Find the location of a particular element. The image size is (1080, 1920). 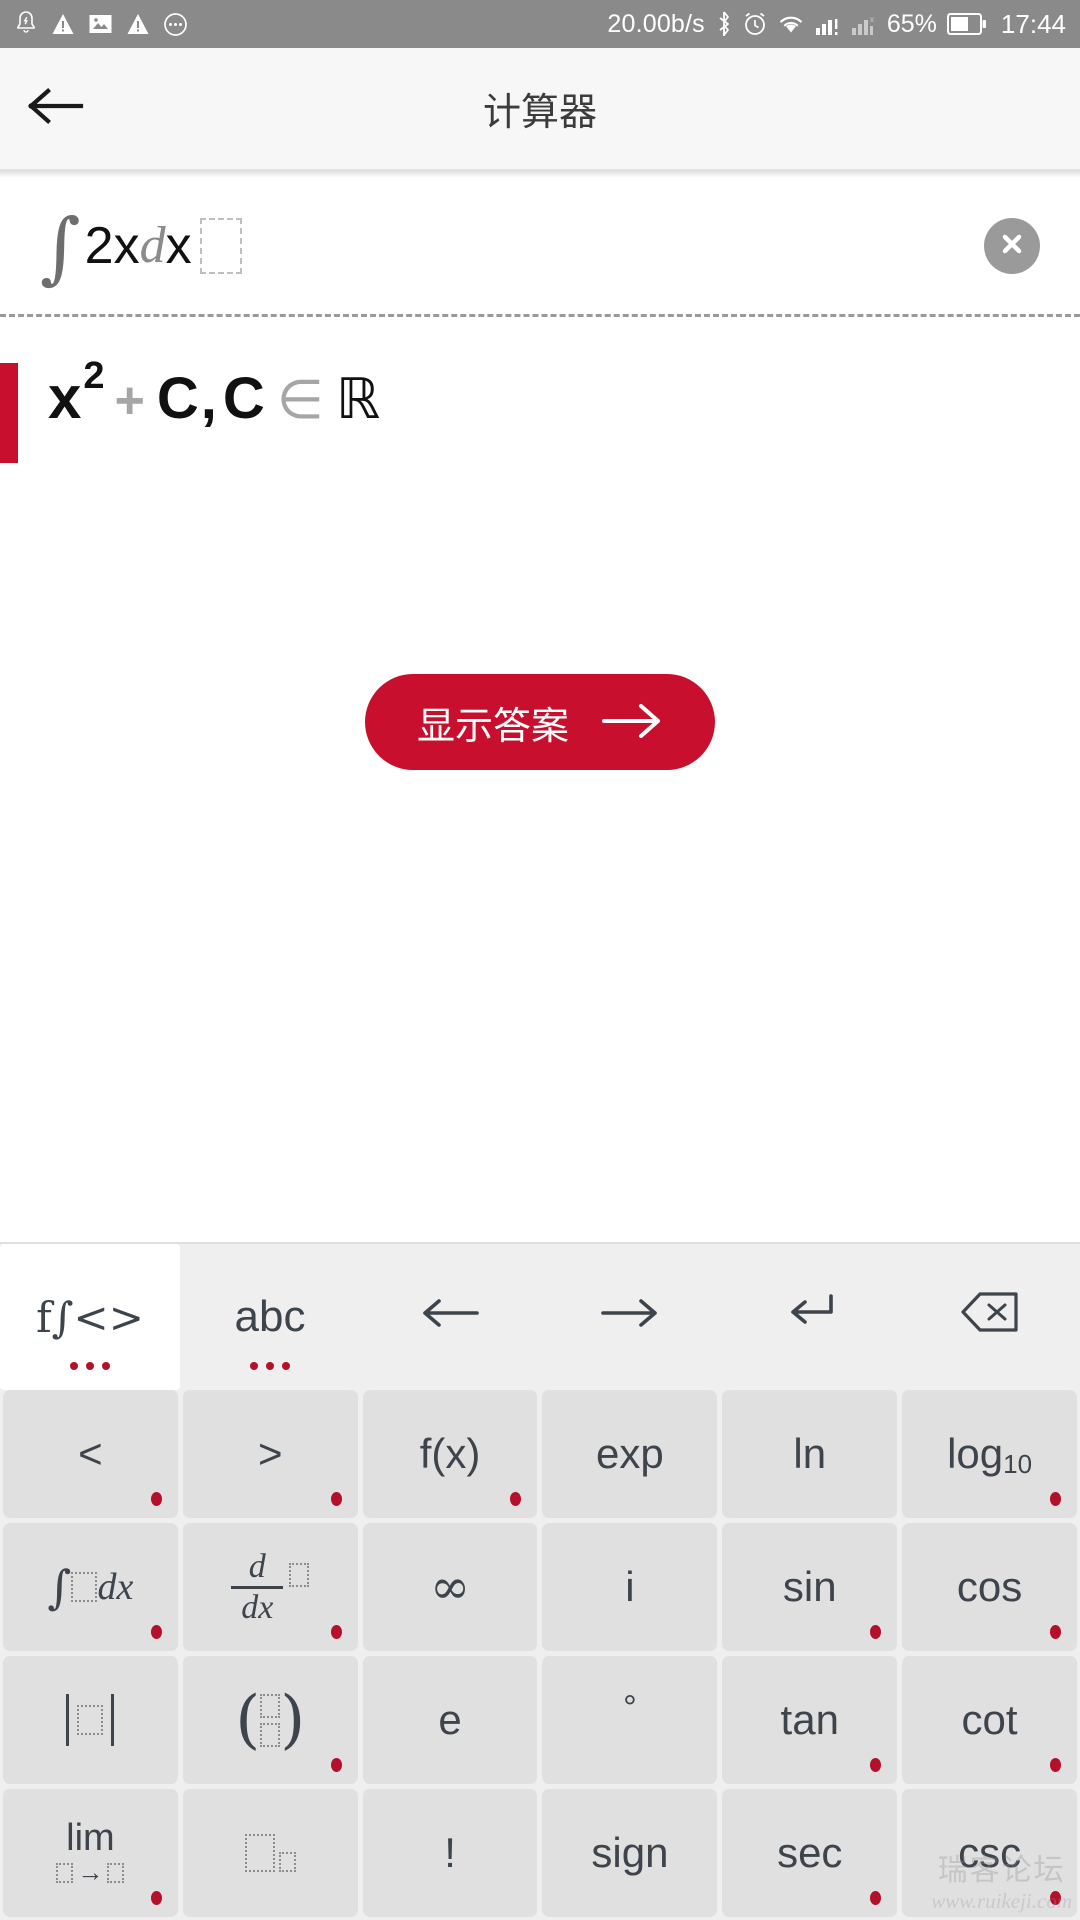

clear-button is located at coordinates (1012, 246).